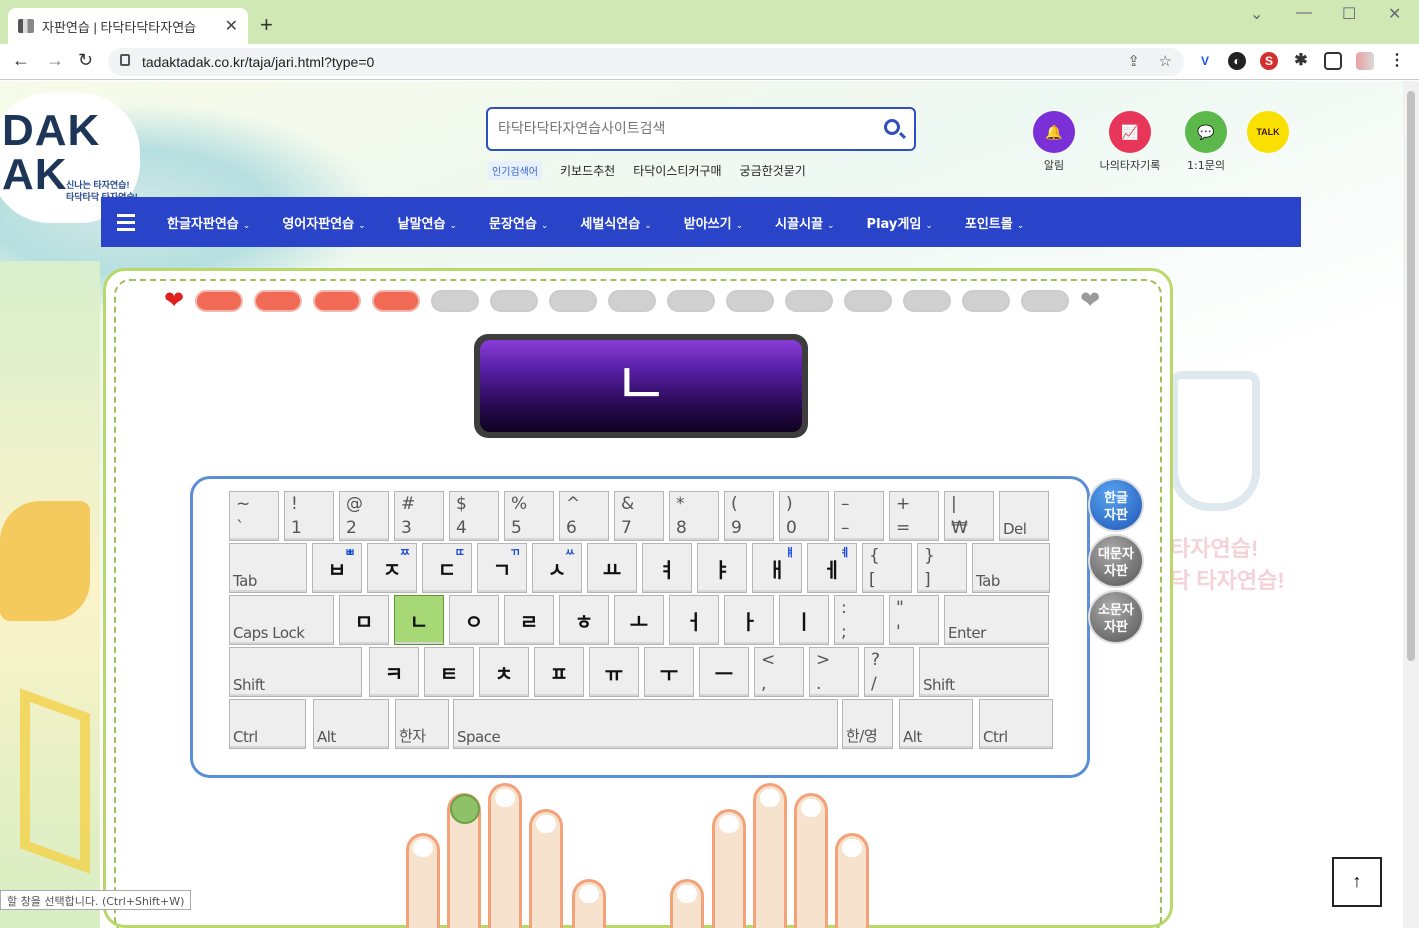  Describe the element at coordinates (645, 724) in the screenshot. I see `key-space: Space` at that location.